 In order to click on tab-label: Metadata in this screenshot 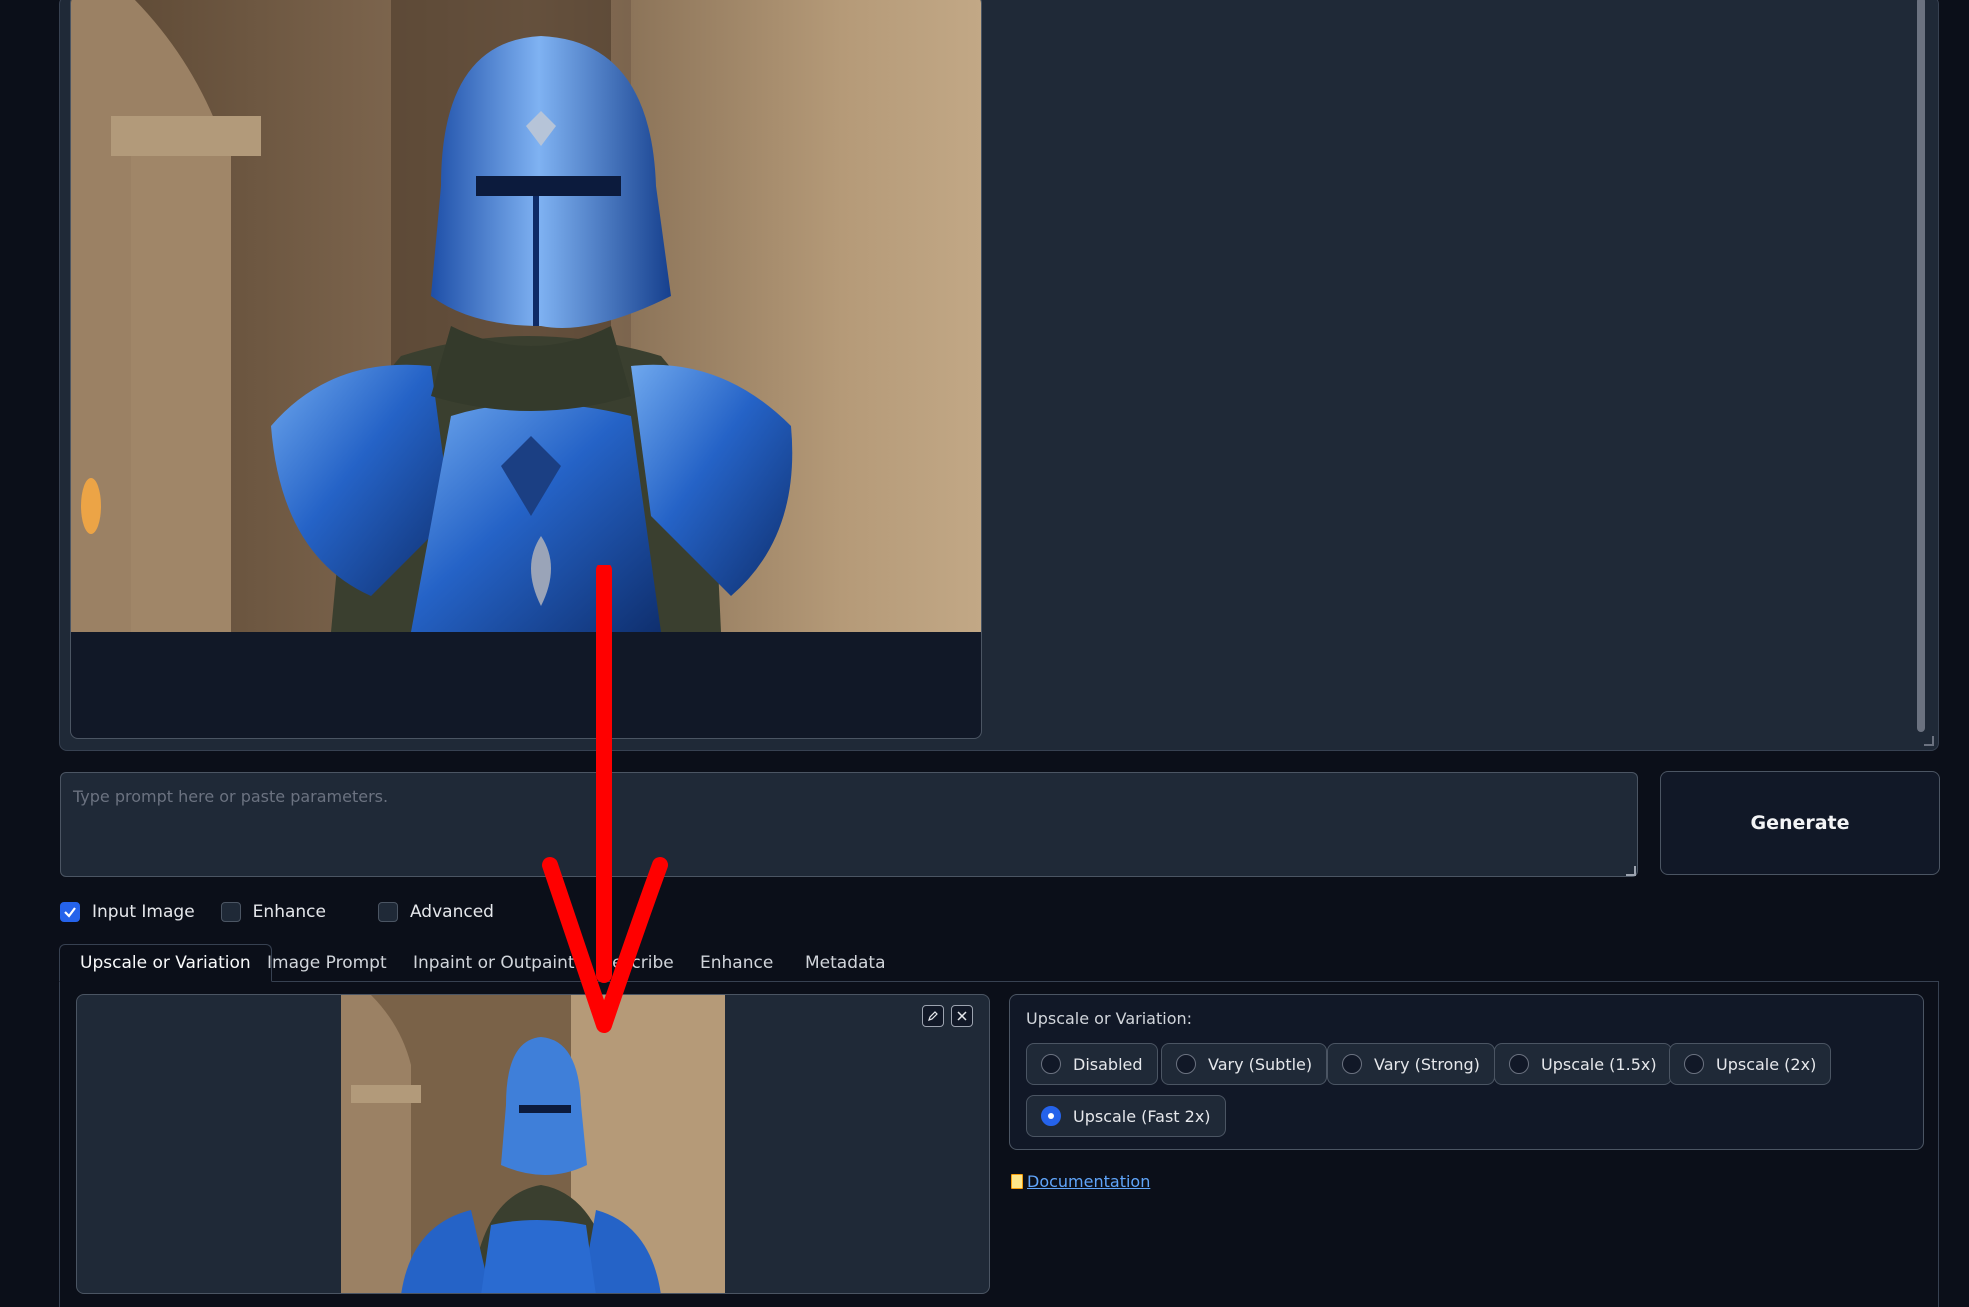, I will do `click(845, 963)`.